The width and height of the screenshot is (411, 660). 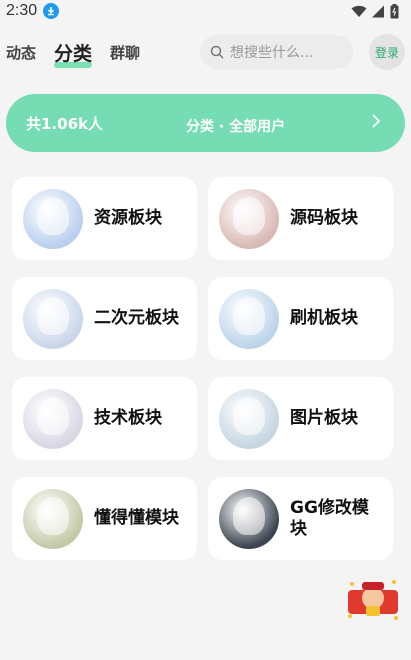 I want to click on signal-icon, so click(x=378, y=11).